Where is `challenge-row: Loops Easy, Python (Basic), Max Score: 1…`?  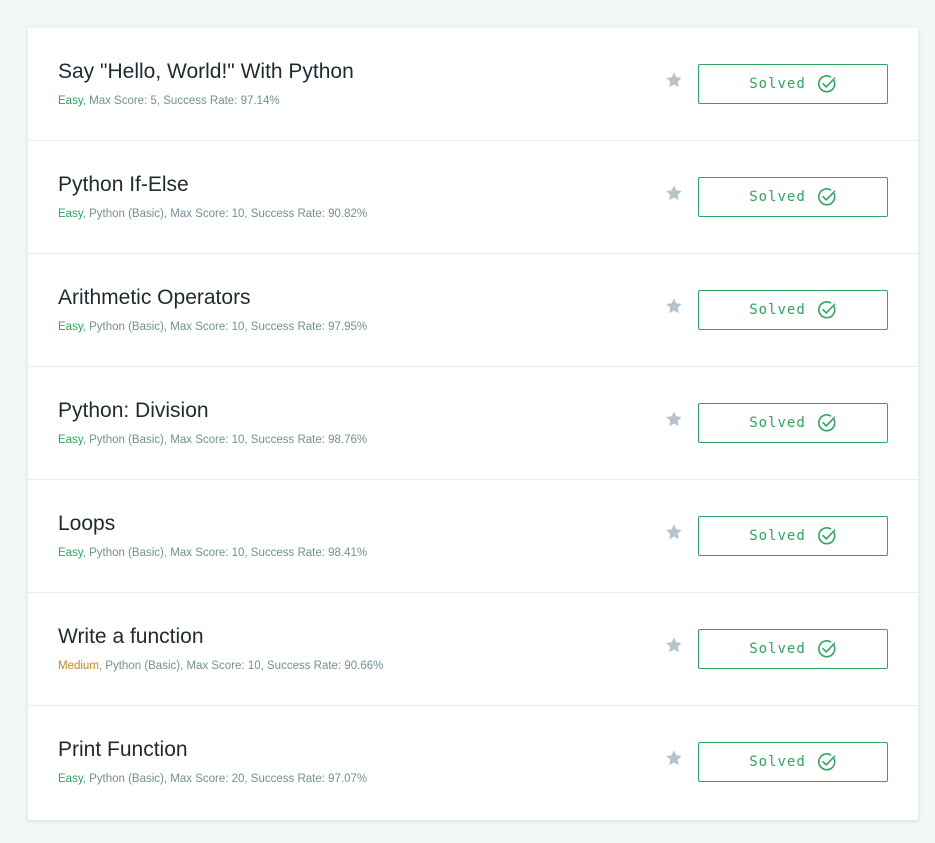
challenge-row: Loops Easy, Python (Basic), Max Score: 1… is located at coordinates (473, 536).